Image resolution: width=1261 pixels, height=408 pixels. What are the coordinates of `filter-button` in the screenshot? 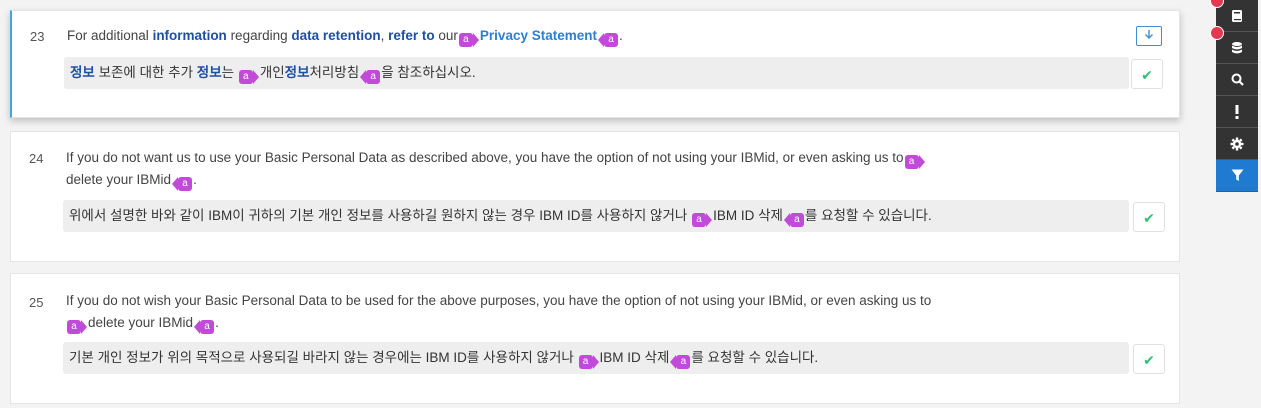 It's located at (1237, 176).